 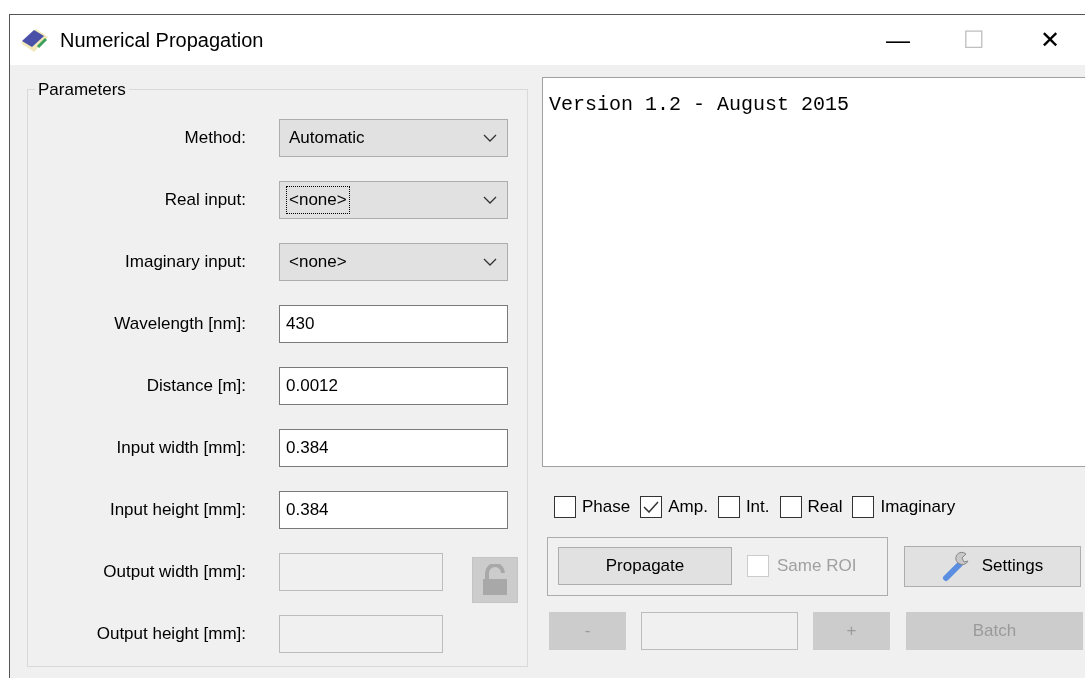 What do you see at coordinates (645, 566) in the screenshot?
I see `propagate-button: Propagate` at bounding box center [645, 566].